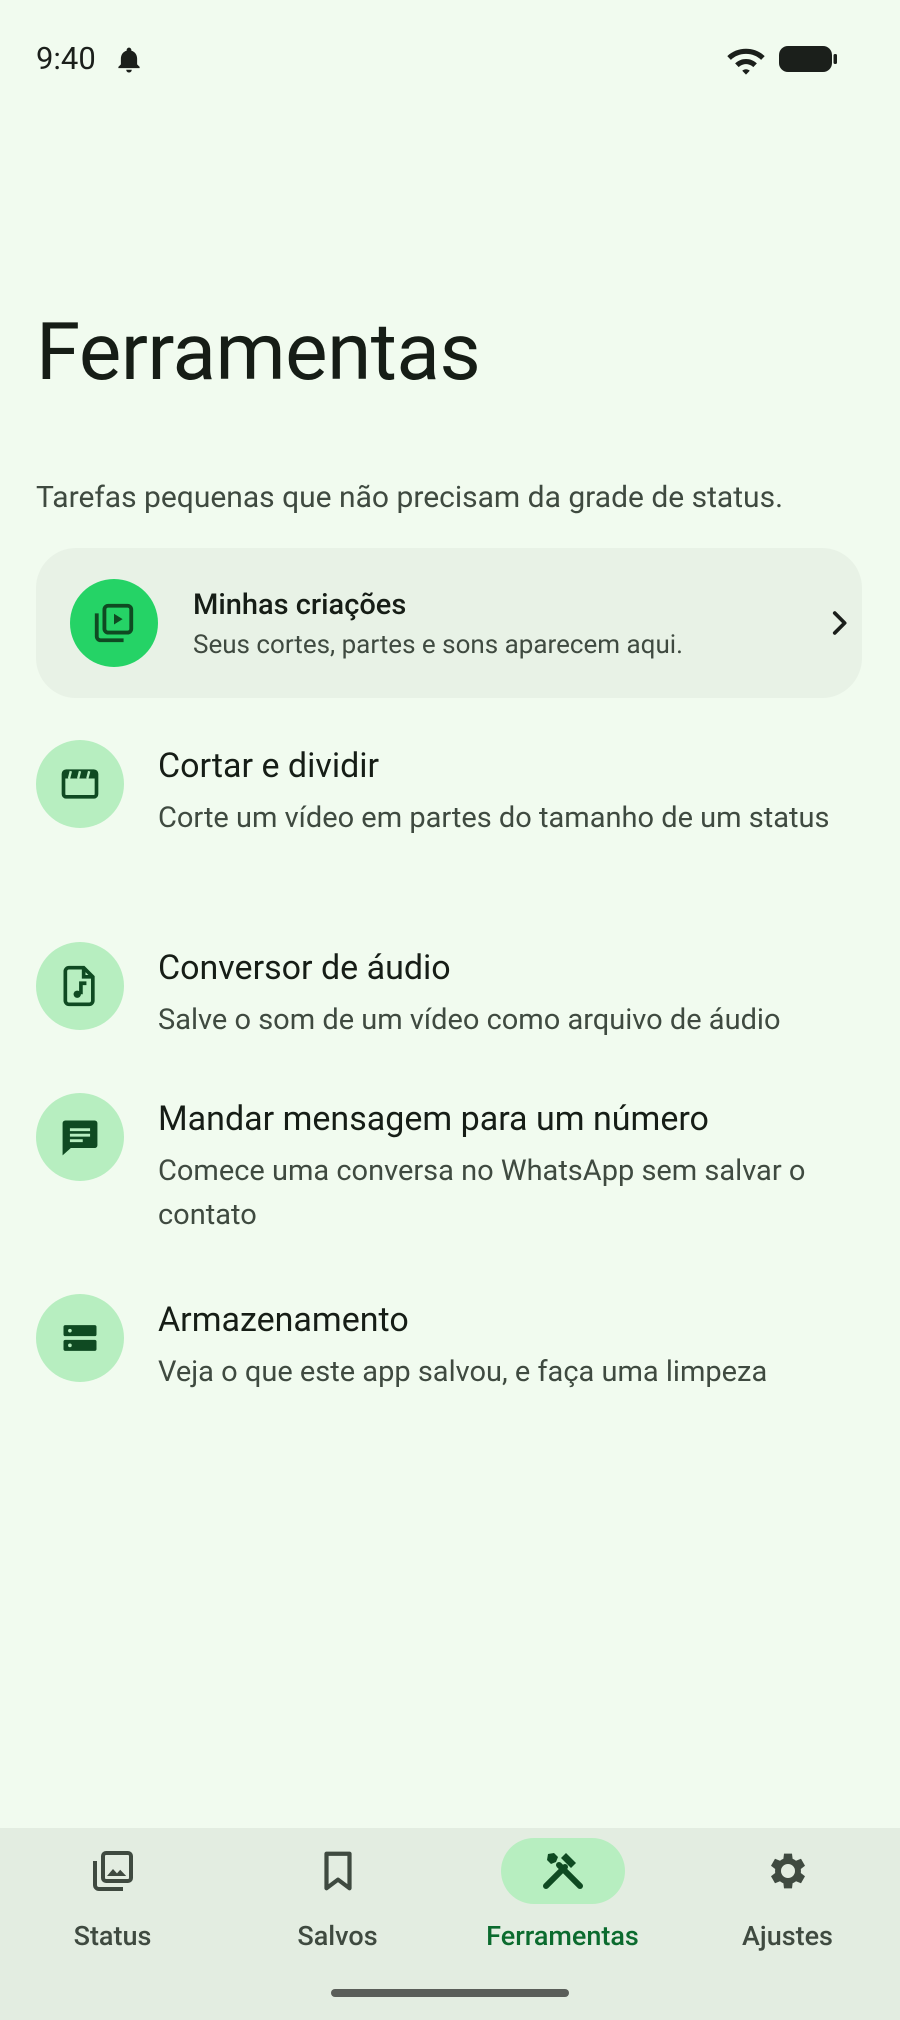 The height and width of the screenshot is (2020, 900). What do you see at coordinates (746, 61) in the screenshot?
I see `wifi-icon` at bounding box center [746, 61].